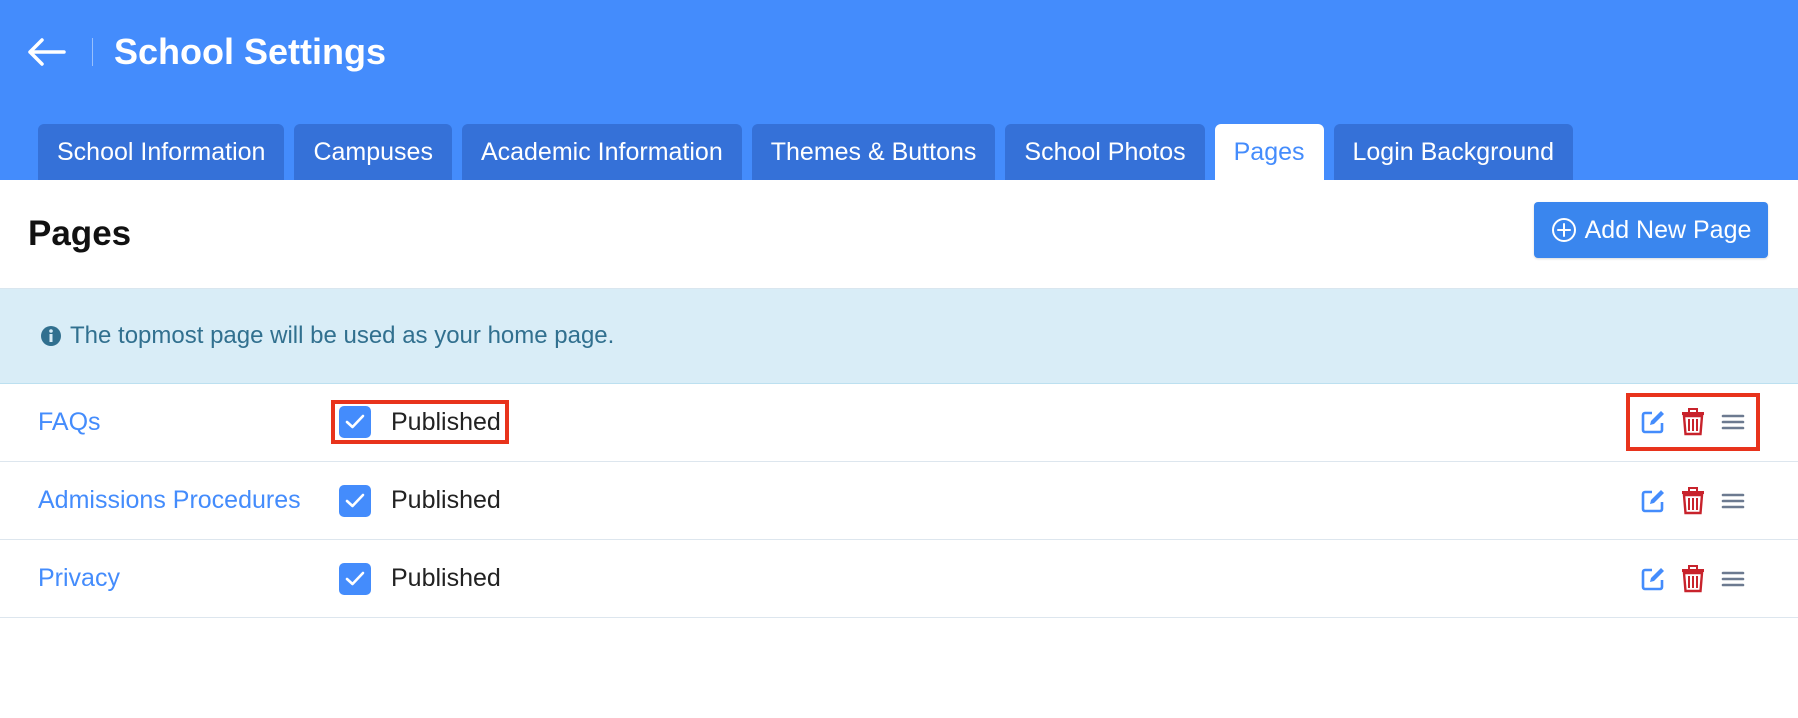 The width and height of the screenshot is (1798, 718). What do you see at coordinates (1563, 230) in the screenshot?
I see `plus-circle-icon` at bounding box center [1563, 230].